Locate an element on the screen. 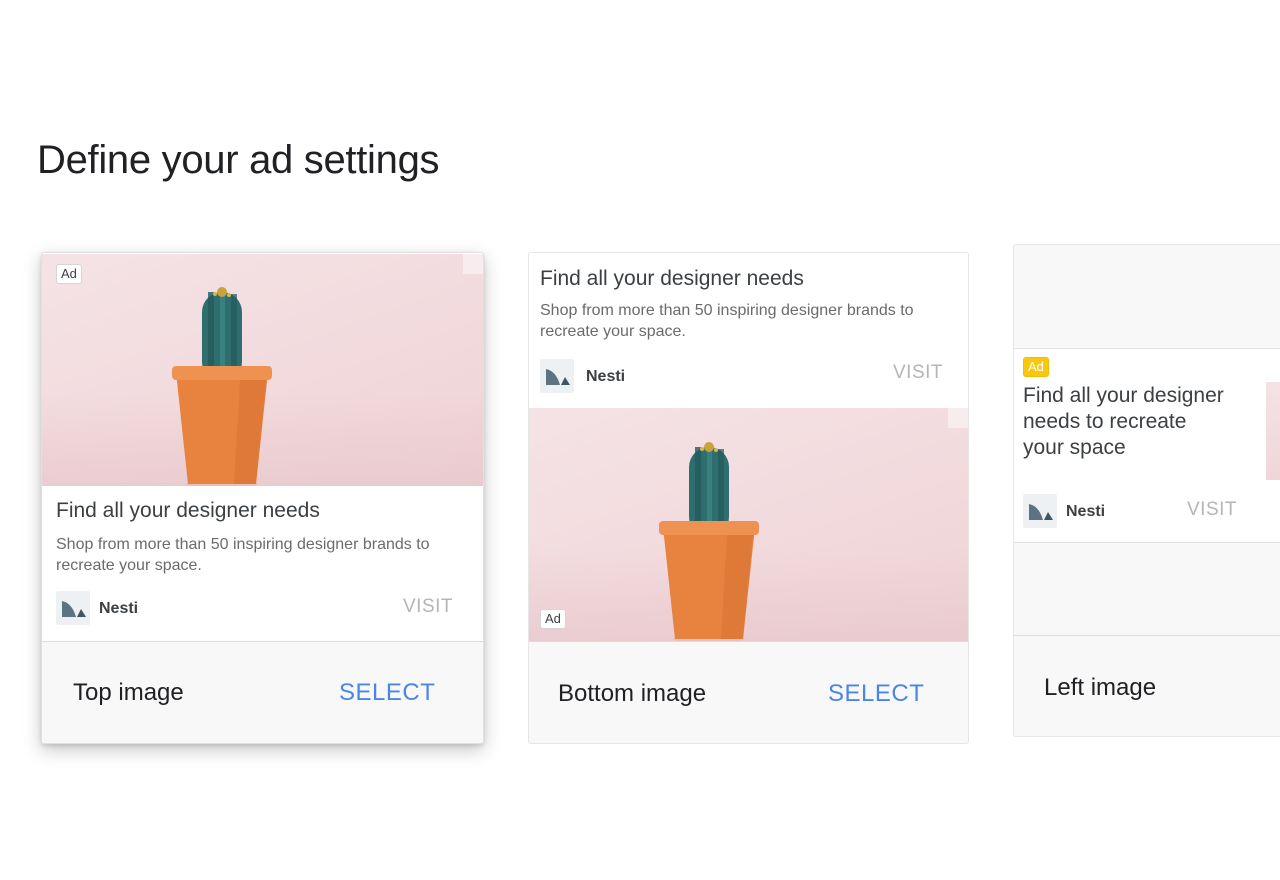  page-title: Define your ad settings is located at coordinates (238, 160).